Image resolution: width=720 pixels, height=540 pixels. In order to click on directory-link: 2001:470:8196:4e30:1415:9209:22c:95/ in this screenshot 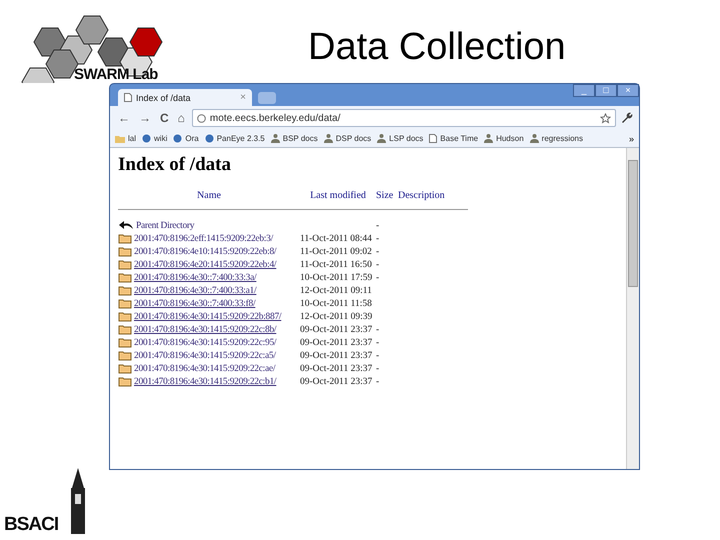, I will do `click(205, 343)`.